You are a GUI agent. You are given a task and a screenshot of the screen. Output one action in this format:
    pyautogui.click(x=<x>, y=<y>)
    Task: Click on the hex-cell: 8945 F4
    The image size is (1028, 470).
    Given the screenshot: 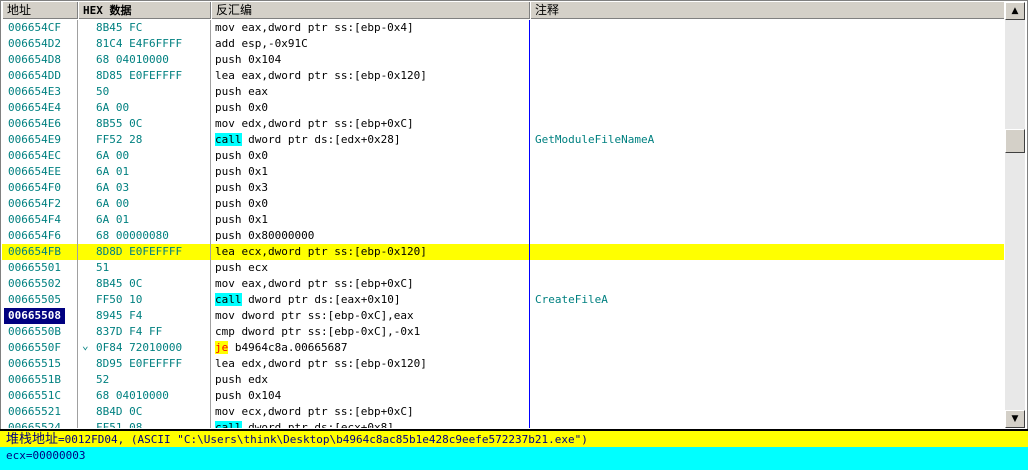 What is the action you would take?
    pyautogui.click(x=119, y=315)
    